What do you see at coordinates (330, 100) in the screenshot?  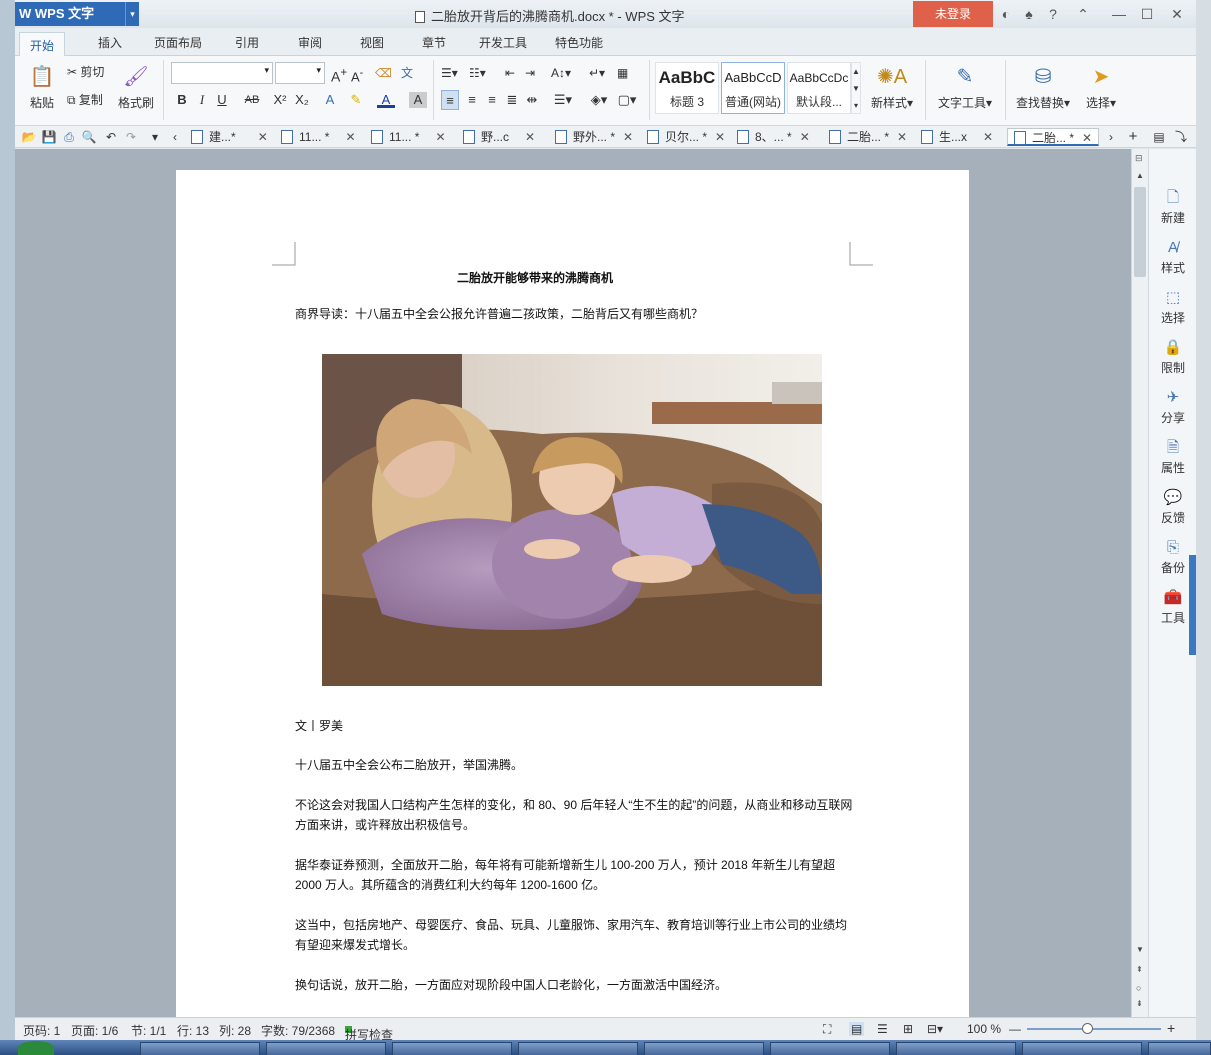 I see `text-effect-icon: A` at bounding box center [330, 100].